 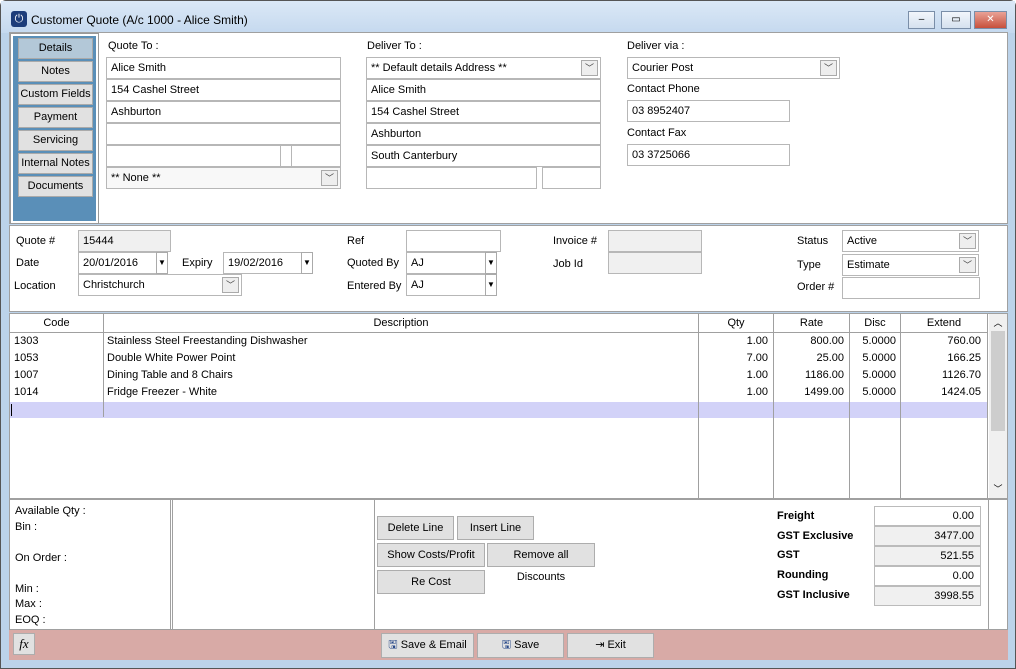 What do you see at coordinates (491, 285) in the screenshot?
I see `entered-by-dropdown-icon: ▼` at bounding box center [491, 285].